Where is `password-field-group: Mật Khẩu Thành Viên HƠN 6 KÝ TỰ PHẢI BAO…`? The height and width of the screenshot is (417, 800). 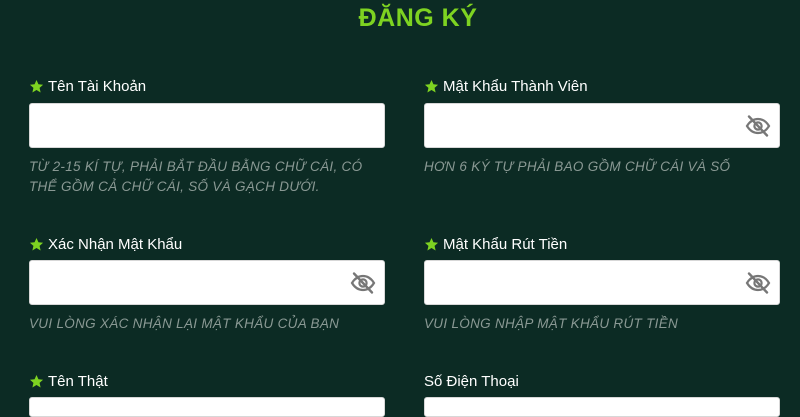 password-field-group: Mật Khẩu Thành Viên HƠN 6 KÝ TỰ PHẢI BAO… is located at coordinates (603, 125).